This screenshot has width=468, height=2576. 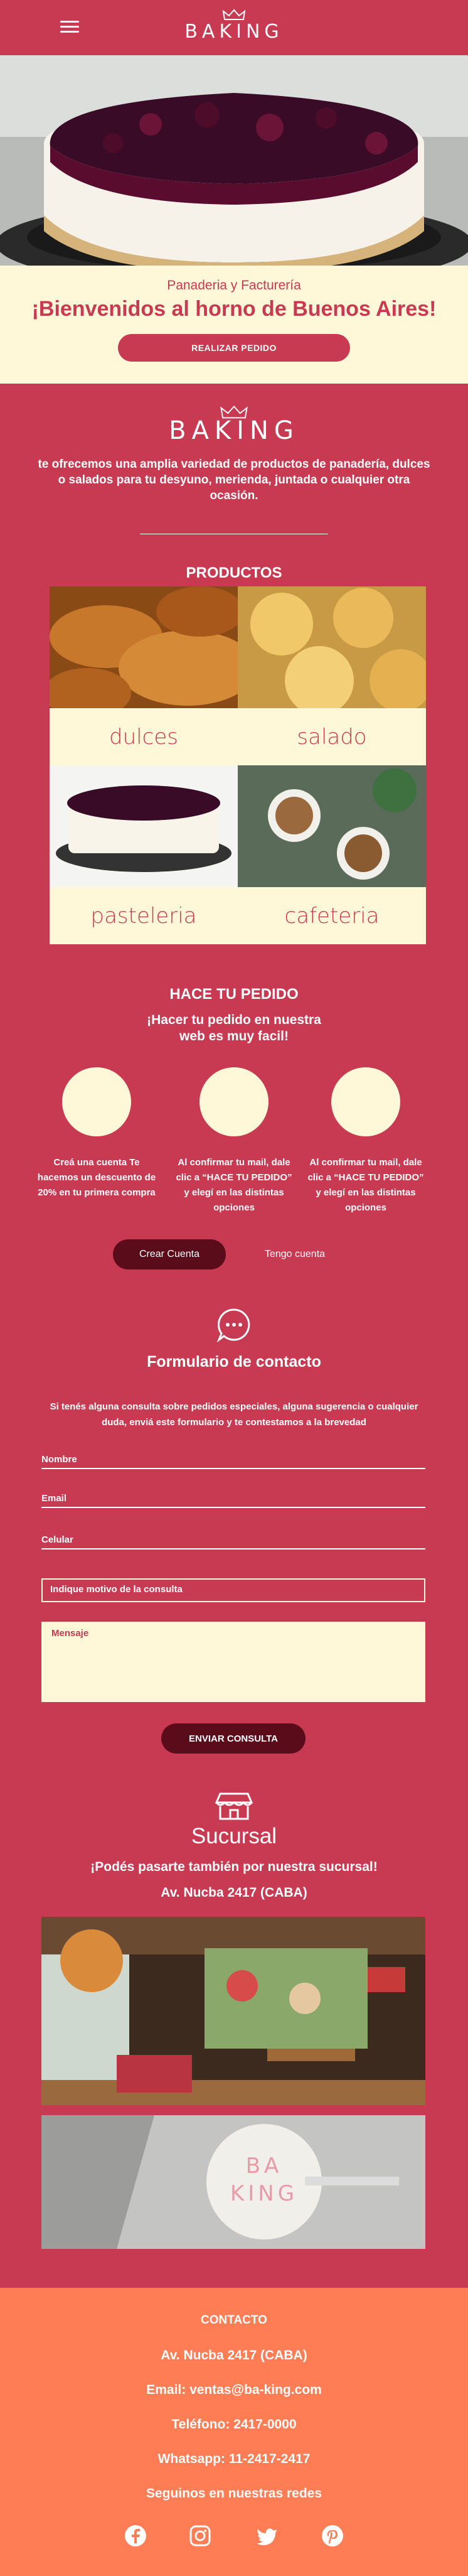 What do you see at coordinates (267, 2536) in the screenshot?
I see `twitter-icon` at bounding box center [267, 2536].